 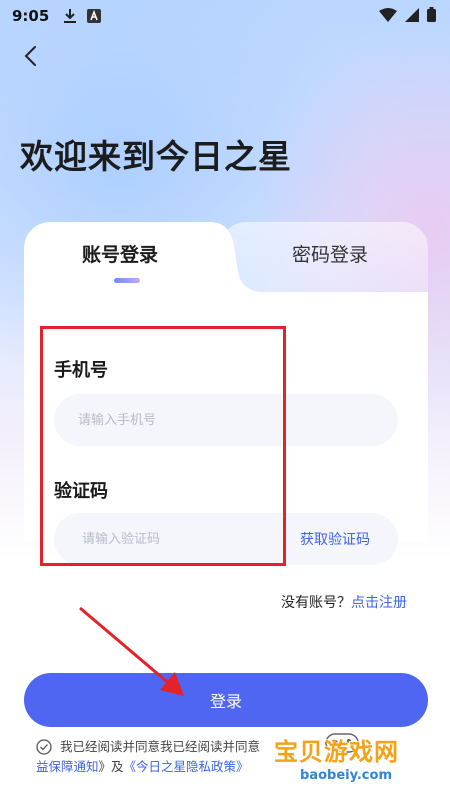 What do you see at coordinates (336, 752) in the screenshot?
I see `watermark-text: 宝贝游戏网` at bounding box center [336, 752].